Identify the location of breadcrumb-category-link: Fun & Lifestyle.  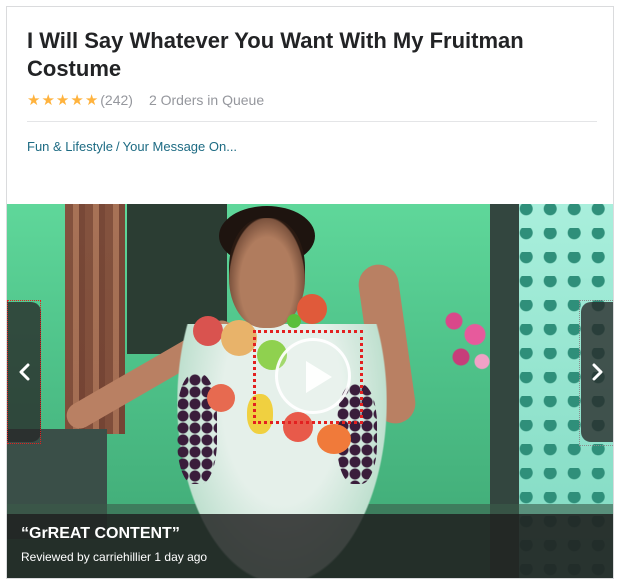
(70, 146).